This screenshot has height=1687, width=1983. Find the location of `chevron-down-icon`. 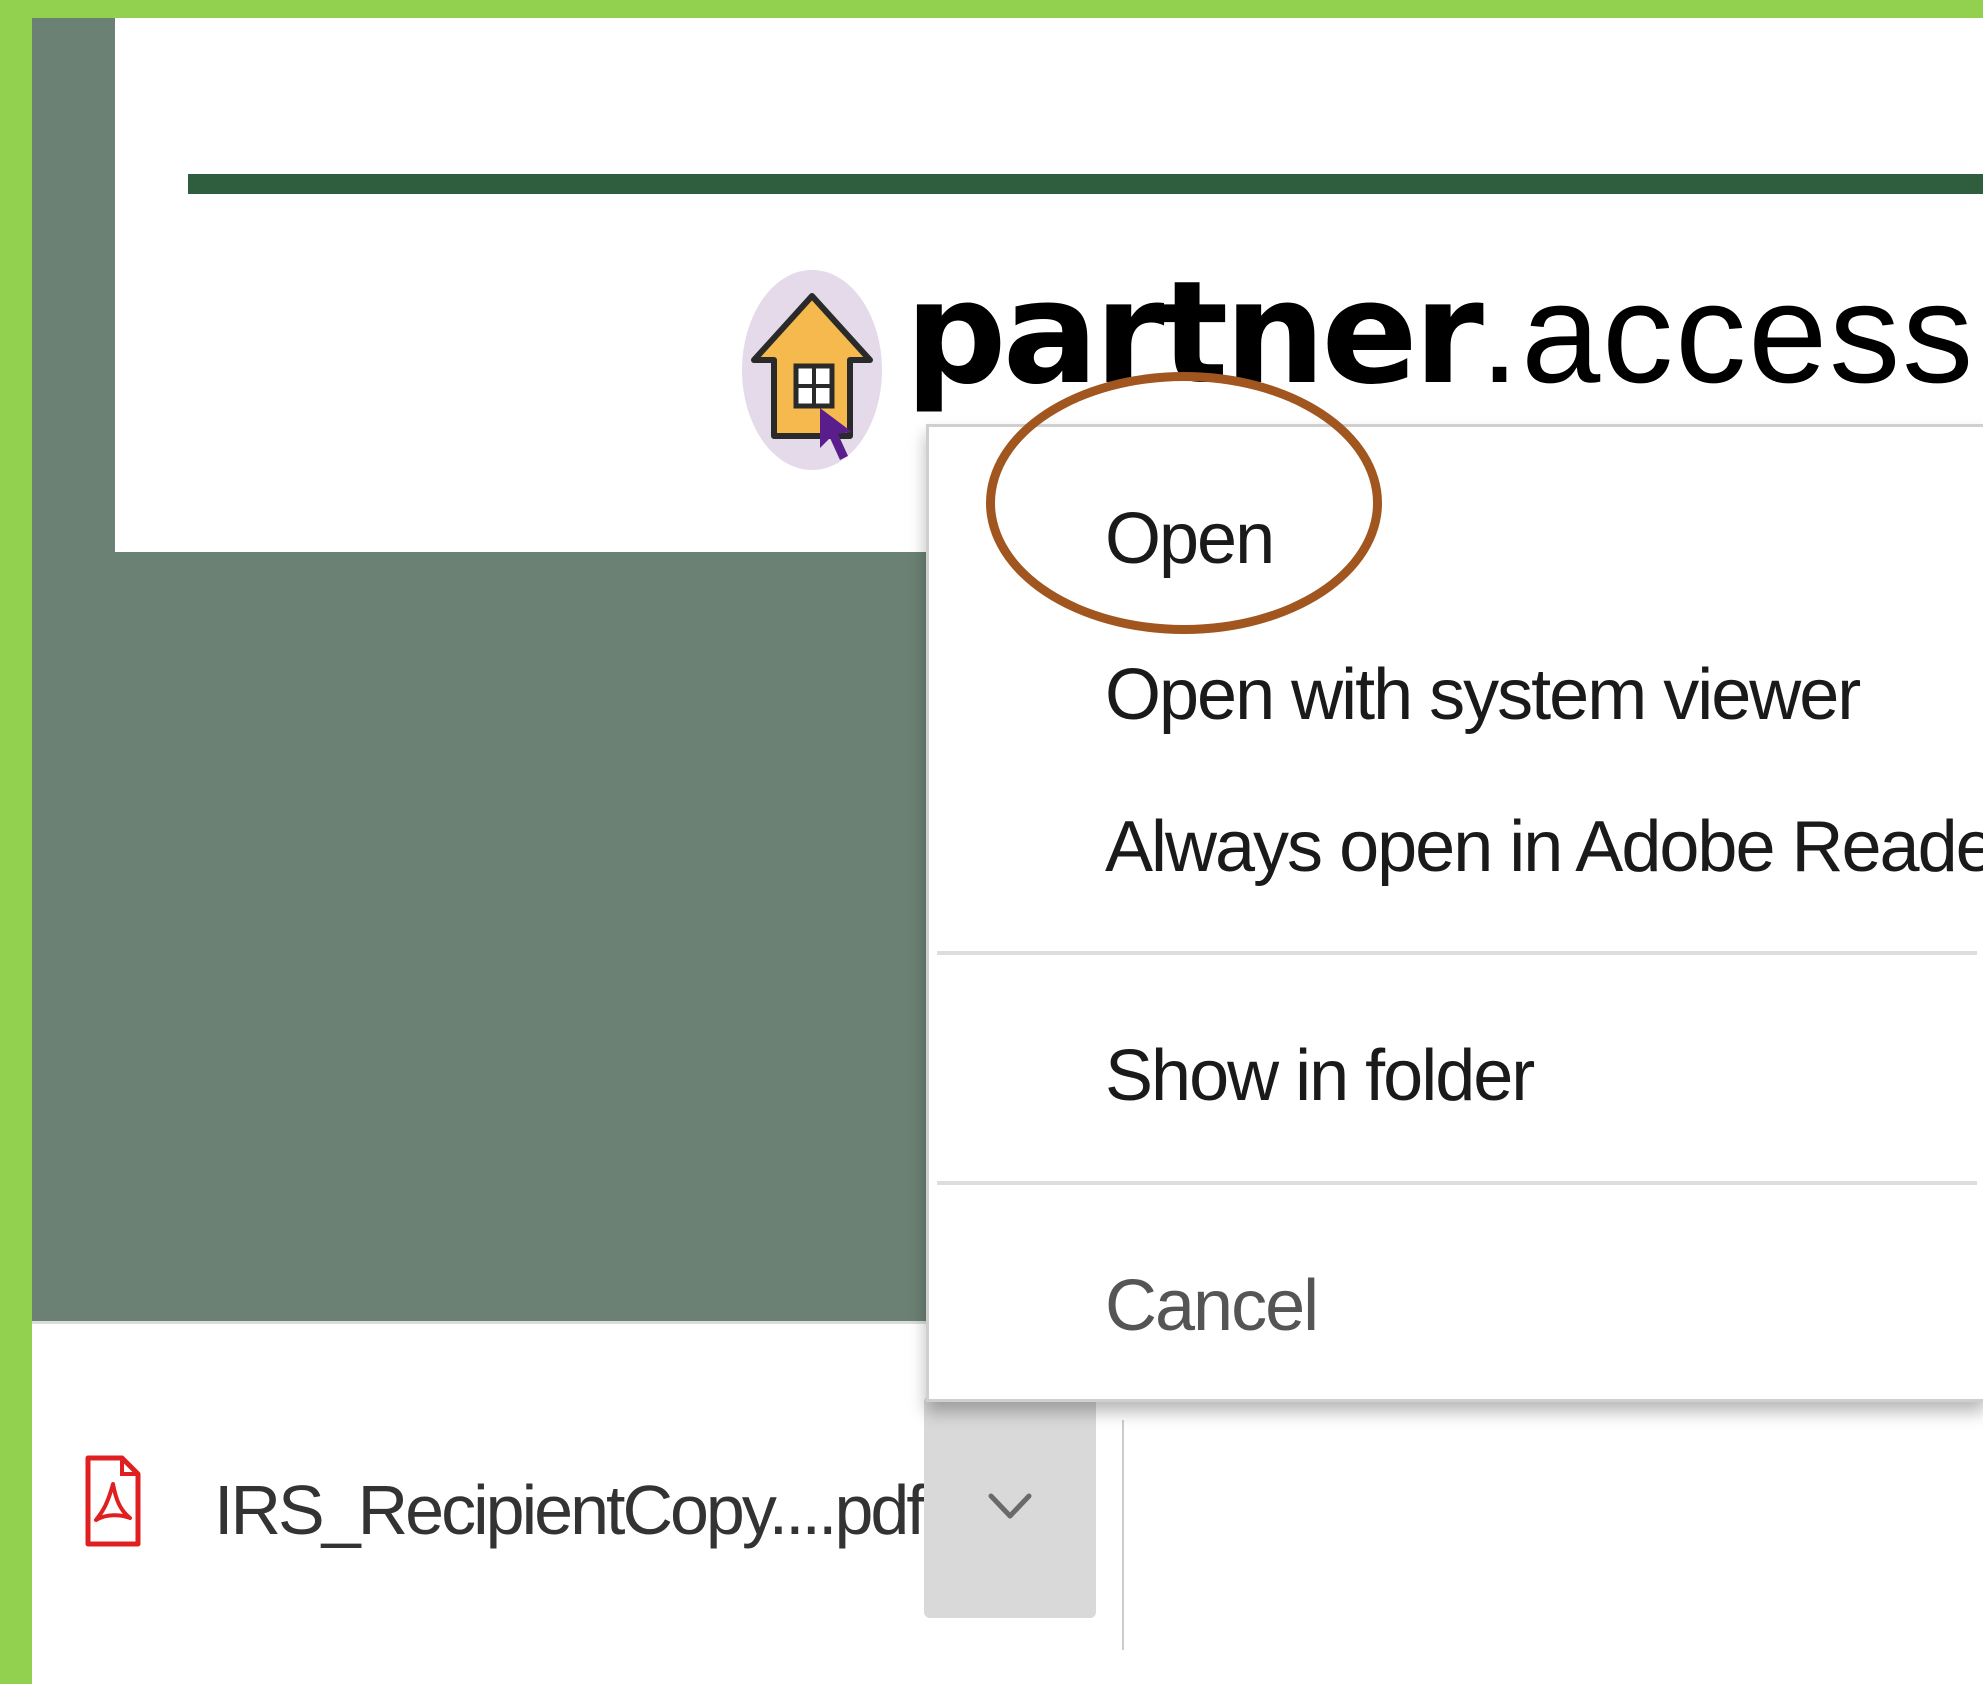

chevron-down-icon is located at coordinates (1010, 1506).